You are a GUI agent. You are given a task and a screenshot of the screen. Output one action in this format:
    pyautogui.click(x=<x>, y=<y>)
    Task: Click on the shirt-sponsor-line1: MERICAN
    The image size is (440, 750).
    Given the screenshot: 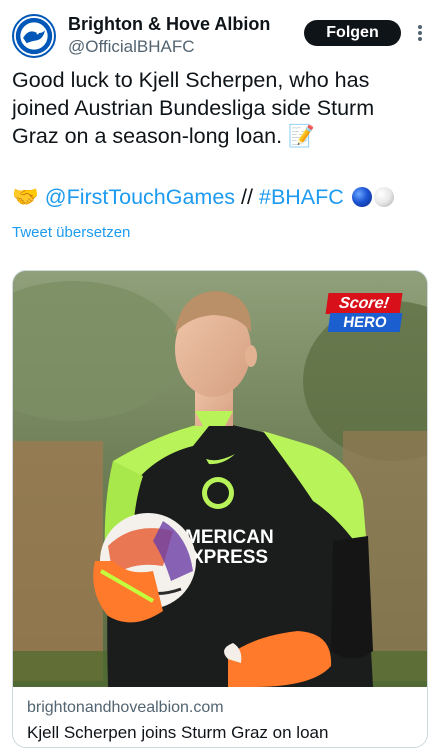 What is the action you would take?
    pyautogui.click(x=229, y=537)
    